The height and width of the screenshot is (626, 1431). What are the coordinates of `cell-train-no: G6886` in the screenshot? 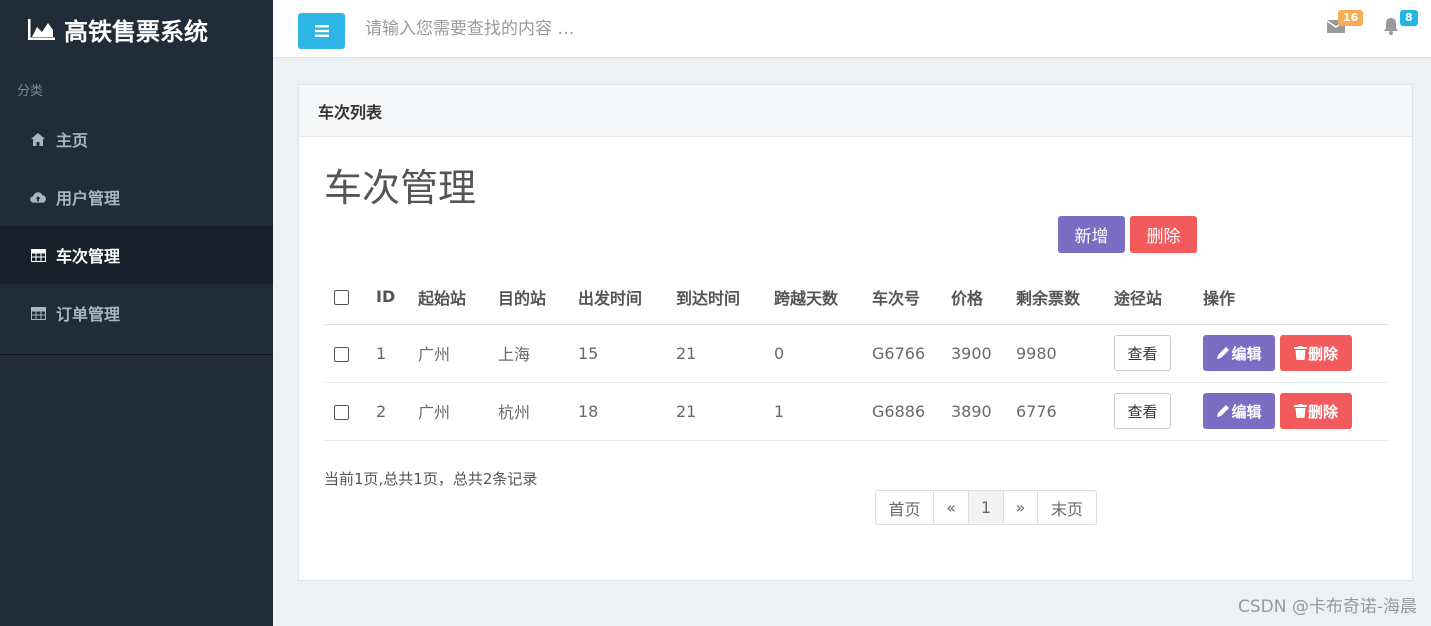 It's located at (911, 411).